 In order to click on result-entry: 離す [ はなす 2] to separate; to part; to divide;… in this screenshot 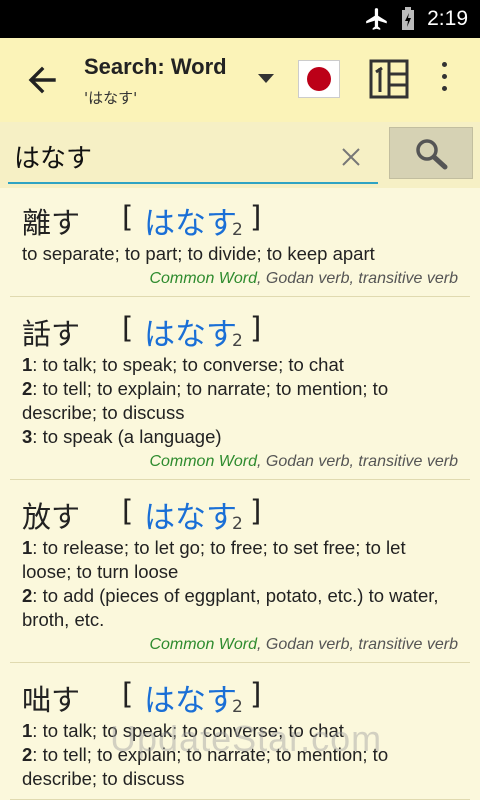, I will do `click(240, 242)`.